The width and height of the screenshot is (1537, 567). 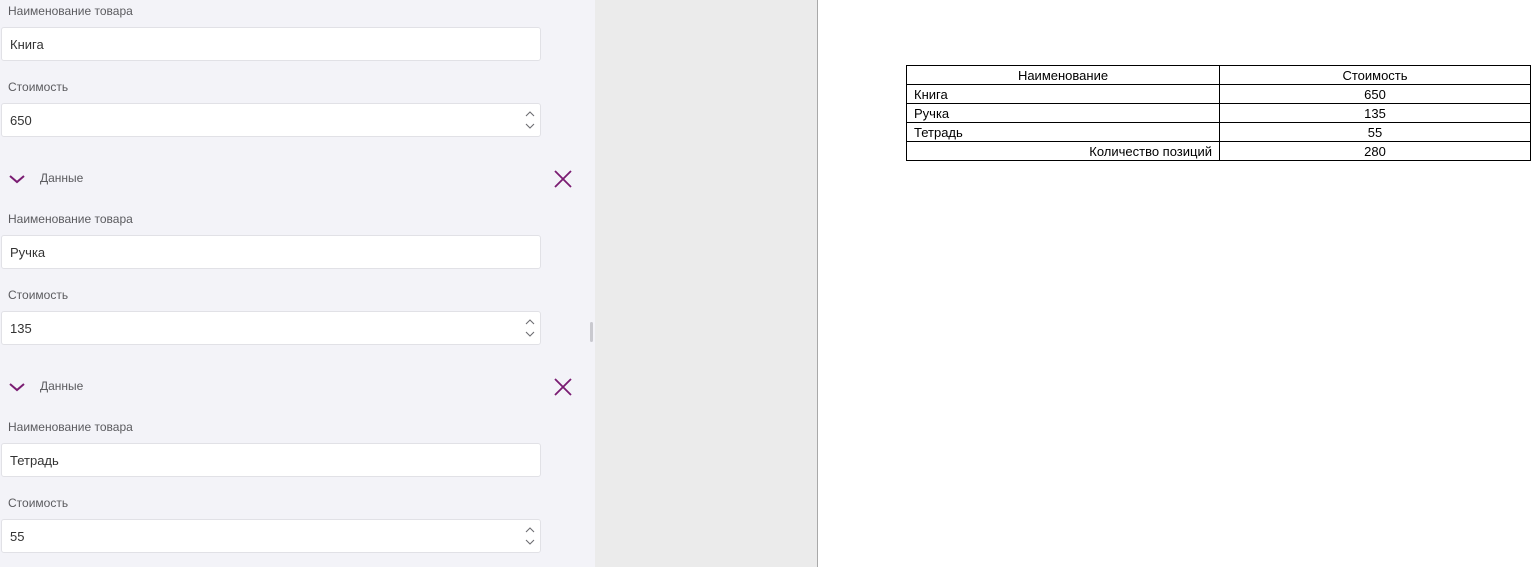 I want to click on document-gutter, so click(x=706, y=283).